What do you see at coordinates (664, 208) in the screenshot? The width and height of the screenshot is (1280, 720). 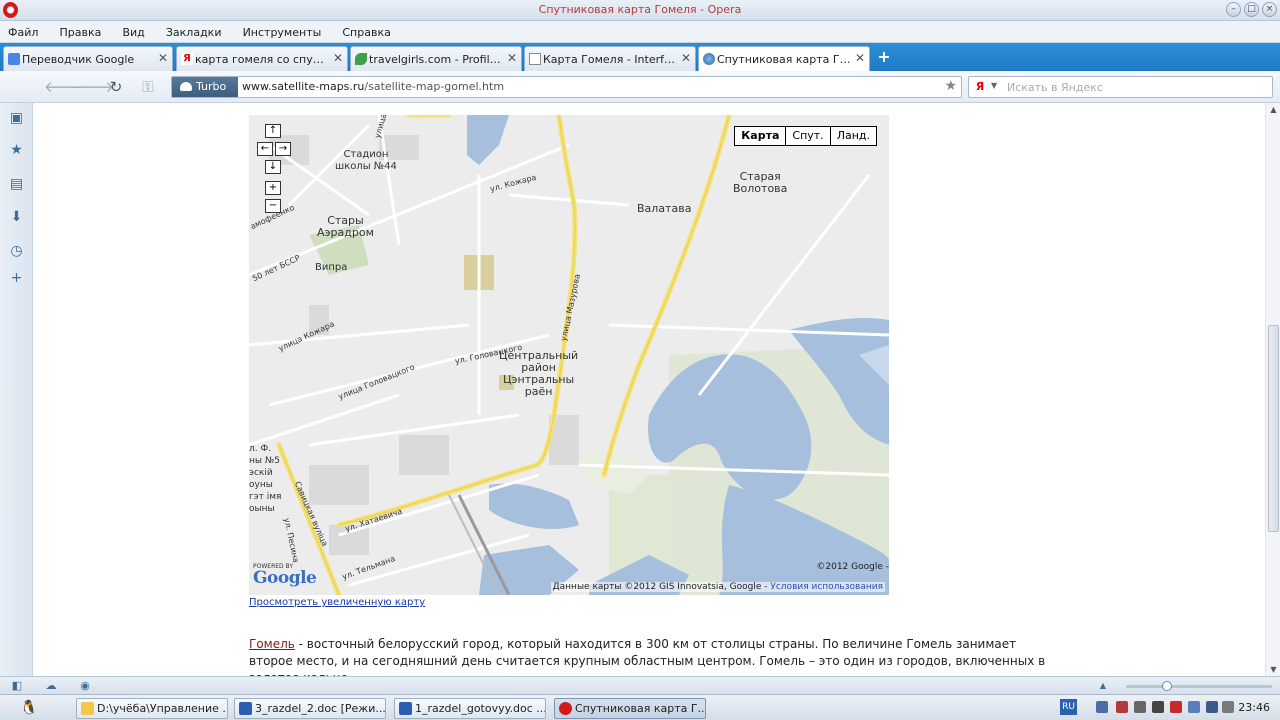 I see `label-valatava: Валатава` at bounding box center [664, 208].